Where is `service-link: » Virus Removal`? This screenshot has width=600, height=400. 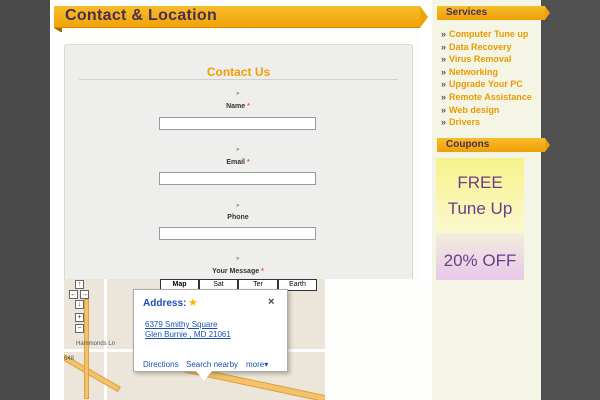
service-link: » Virus Removal is located at coordinates (486, 59).